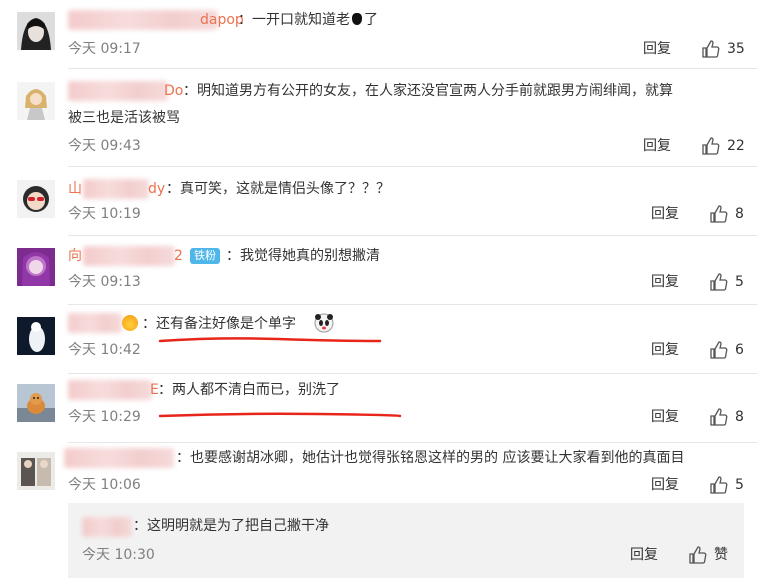  What do you see at coordinates (130, 323) in the screenshot?
I see `crown-emoji-icon` at bounding box center [130, 323].